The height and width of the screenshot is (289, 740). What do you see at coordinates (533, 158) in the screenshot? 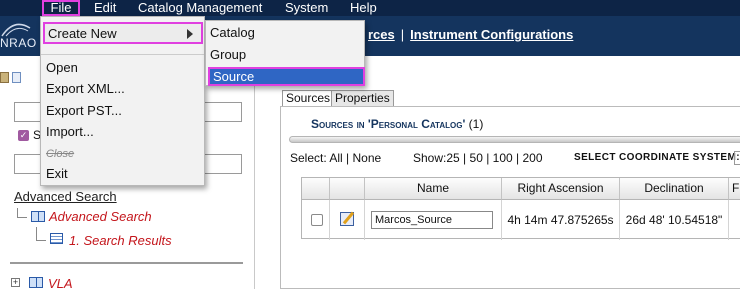
I see `show-200-option: 200` at bounding box center [533, 158].